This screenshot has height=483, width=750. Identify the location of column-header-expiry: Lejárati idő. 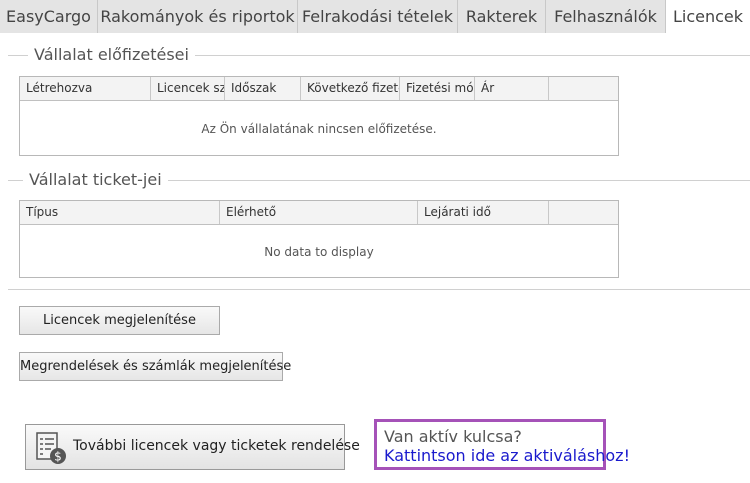
(483, 212).